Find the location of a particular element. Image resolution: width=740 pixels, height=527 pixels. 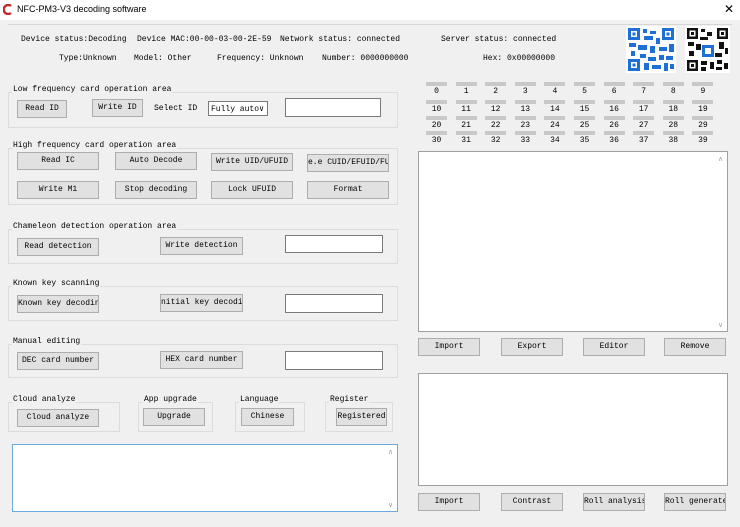

sector-cell: 38 is located at coordinates (673, 138).